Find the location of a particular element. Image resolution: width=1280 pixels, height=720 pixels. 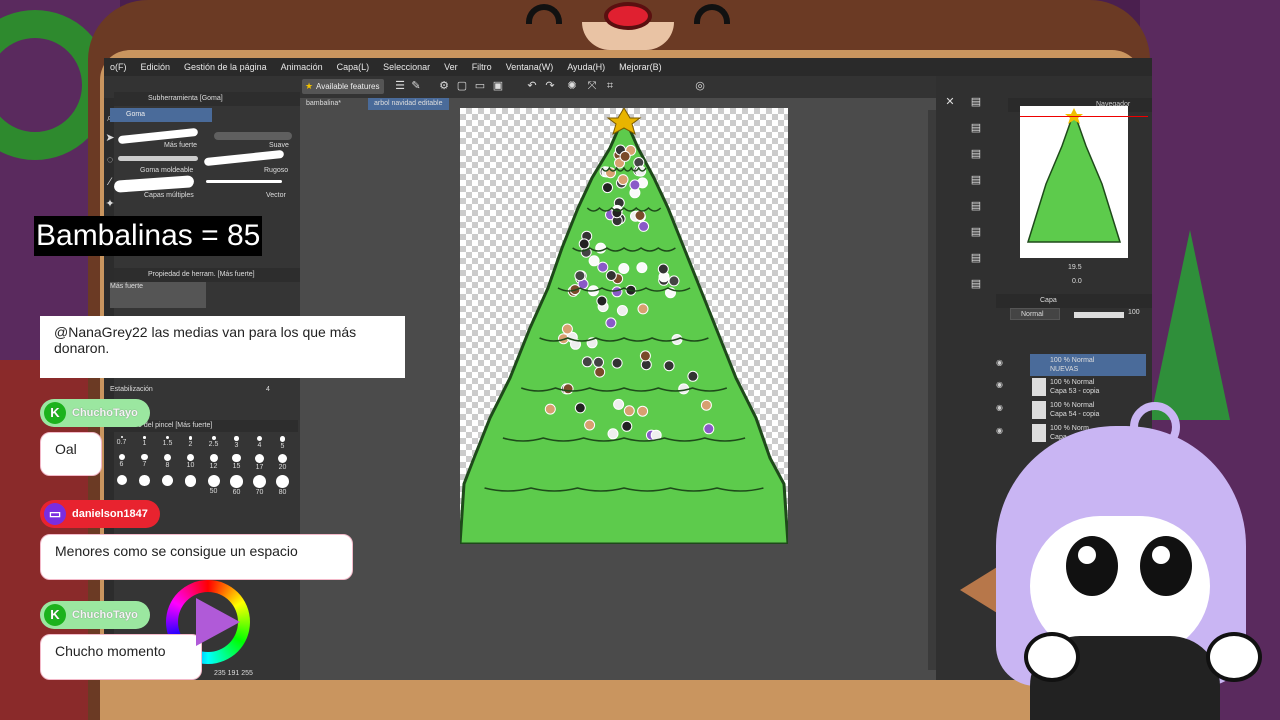

brush-item-rough: Rugoso is located at coordinates (276, 170).